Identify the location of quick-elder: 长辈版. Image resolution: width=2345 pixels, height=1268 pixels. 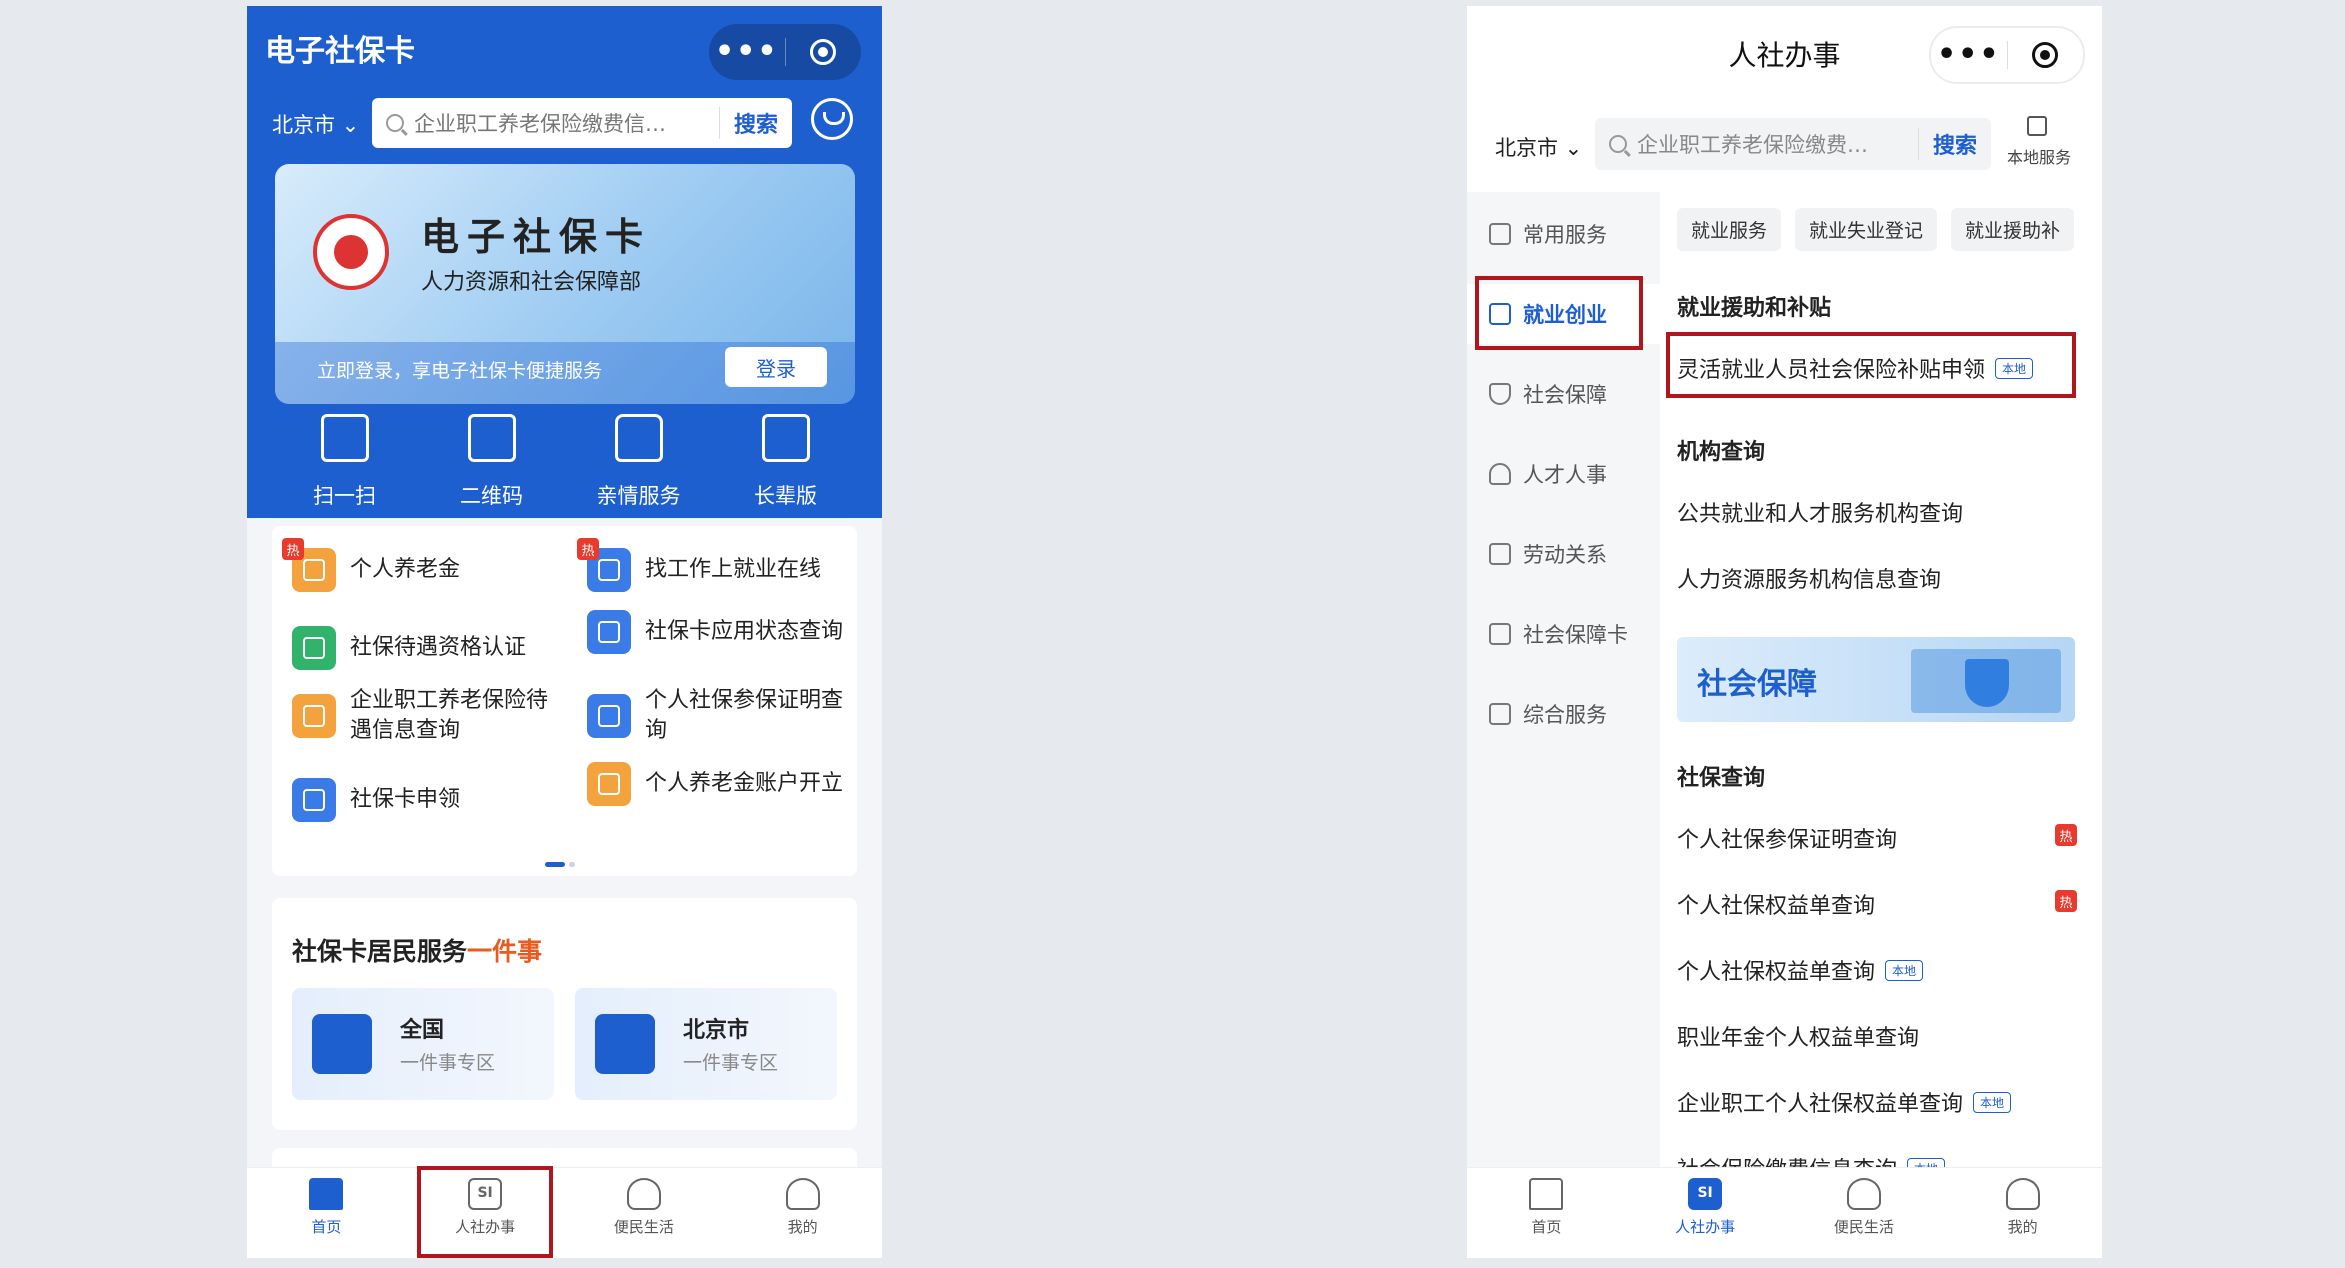
(785, 462).